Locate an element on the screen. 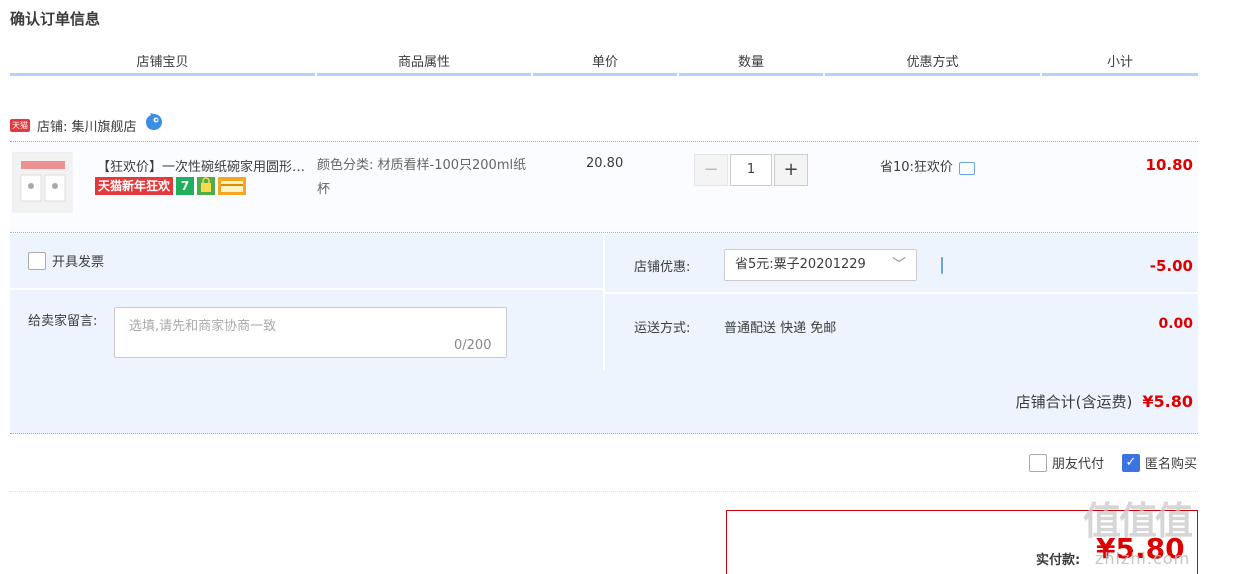 The height and width of the screenshot is (574, 1233). new-year-badge: 天猫新年狂欢 is located at coordinates (134, 186).